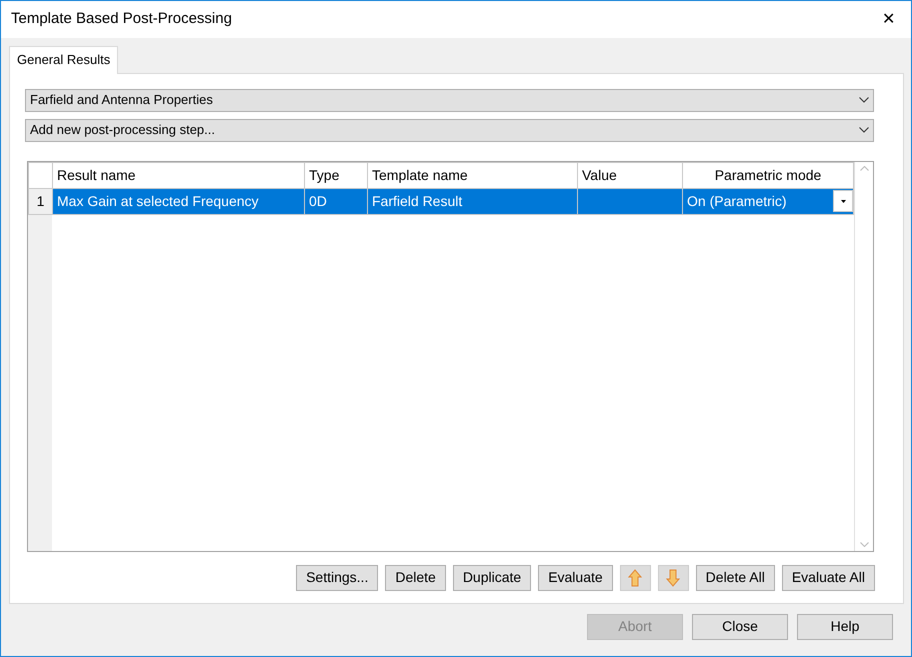 This screenshot has height=657, width=912. I want to click on action-button: Delete, so click(415, 577).